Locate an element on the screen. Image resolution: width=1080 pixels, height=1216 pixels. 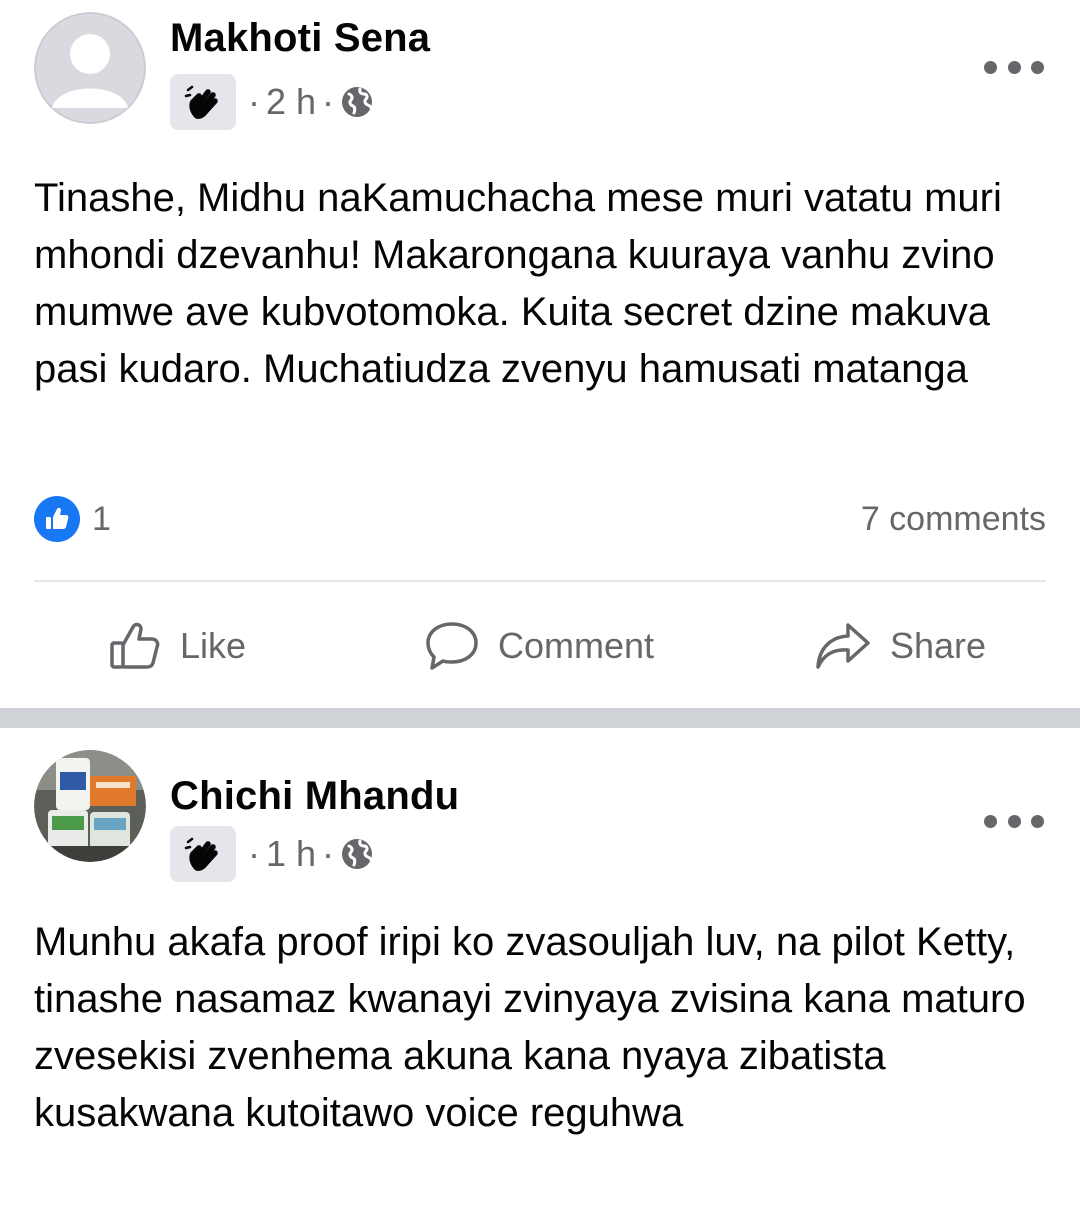
comment-button: Comment is located at coordinates (539, 646).